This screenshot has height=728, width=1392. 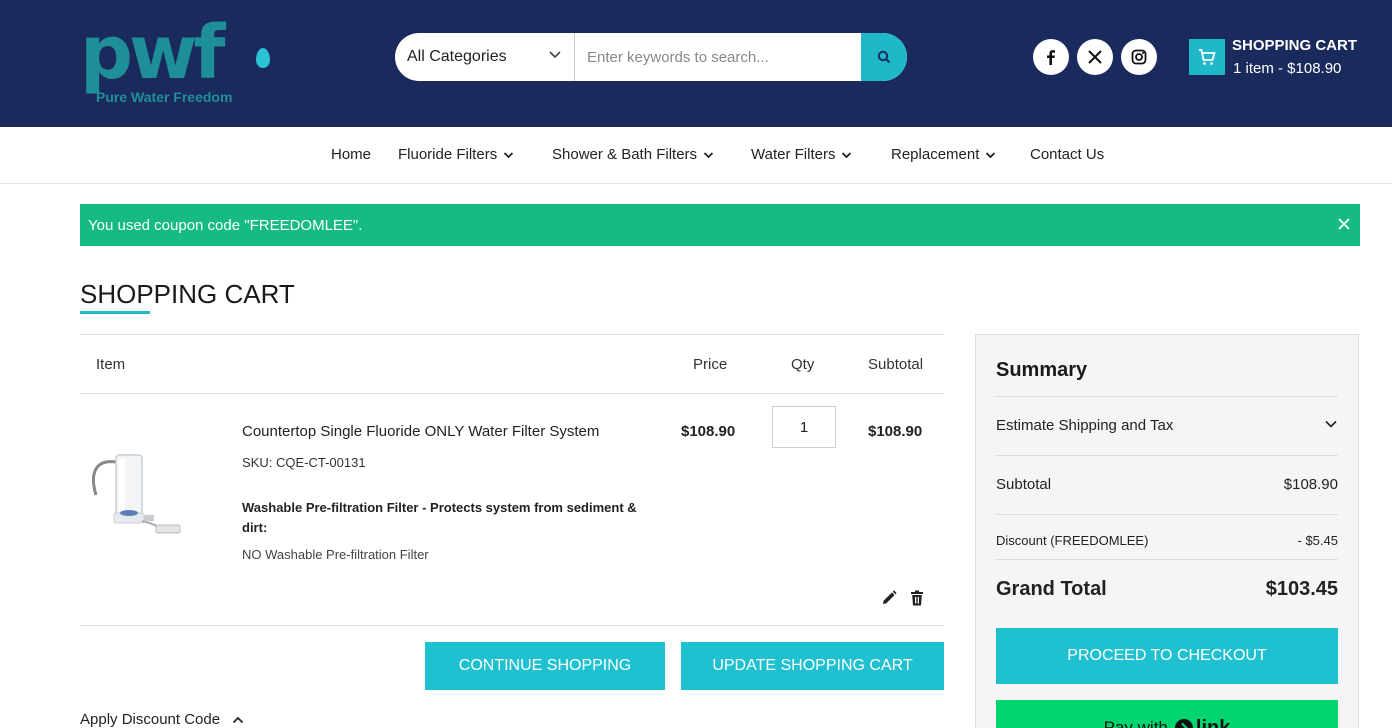 What do you see at coordinates (1139, 57) in the screenshot?
I see `instagram-icon` at bounding box center [1139, 57].